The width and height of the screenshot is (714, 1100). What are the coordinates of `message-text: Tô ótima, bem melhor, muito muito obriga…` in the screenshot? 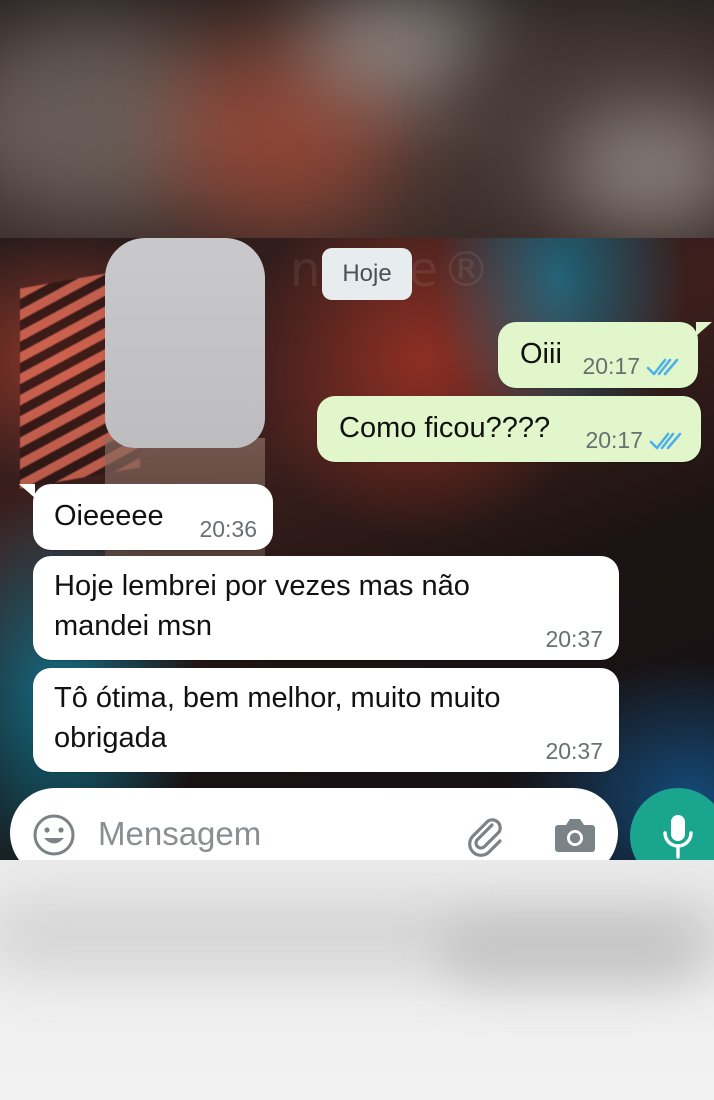 It's located at (277, 718).